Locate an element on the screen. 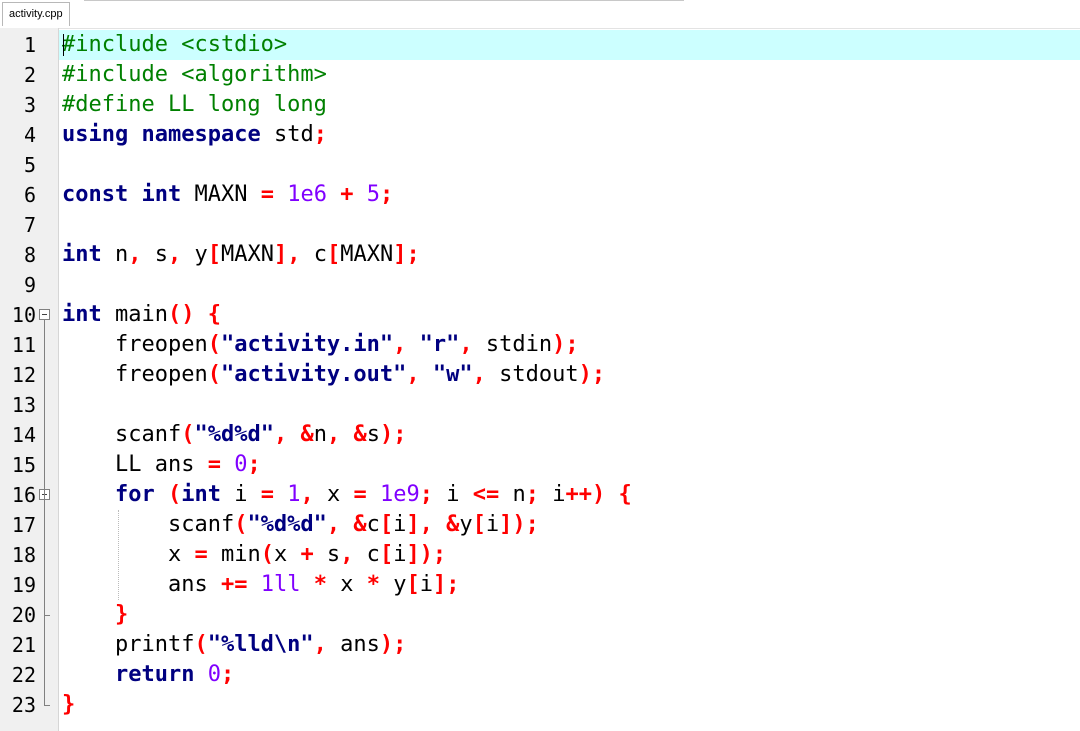 The image size is (1080, 731). code-line: 12 freopen("activity.out", "w", stdout); is located at coordinates (540, 375).